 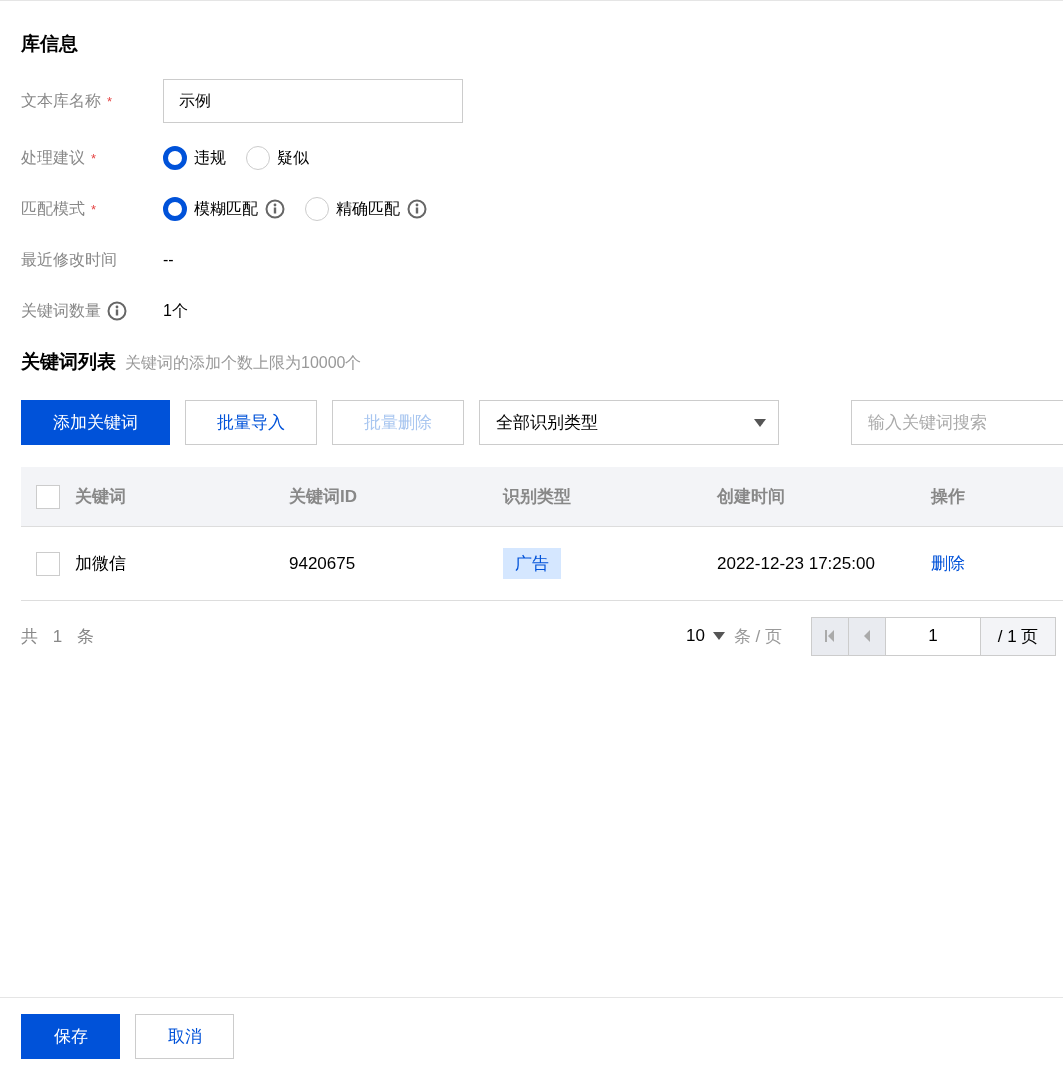 I want to click on column-header: 识别类型, so click(x=537, y=497).